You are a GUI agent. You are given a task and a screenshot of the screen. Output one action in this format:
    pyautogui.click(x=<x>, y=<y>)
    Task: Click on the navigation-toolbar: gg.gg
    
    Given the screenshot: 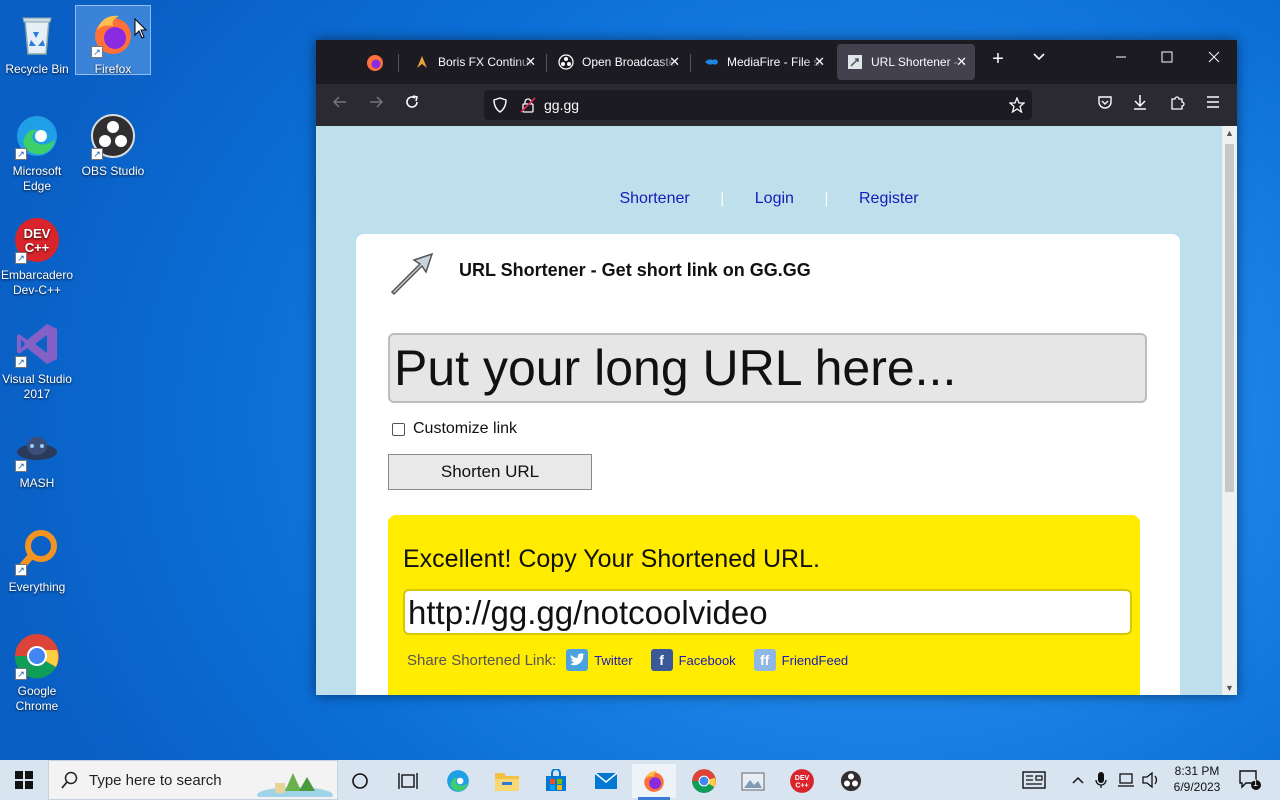 What is the action you would take?
    pyautogui.click(x=776, y=105)
    